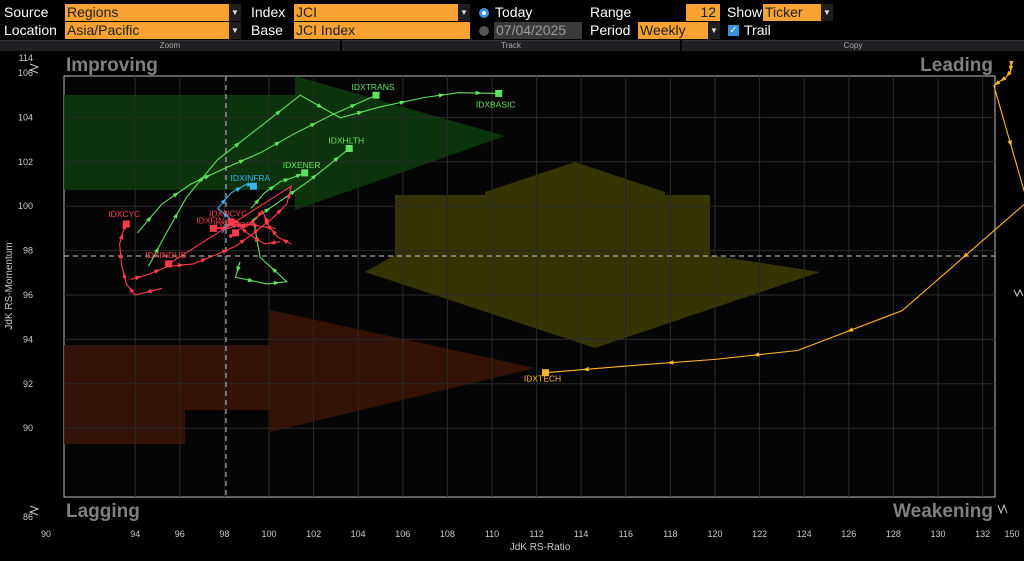 The height and width of the screenshot is (561, 1024). What do you see at coordinates (610, 30) in the screenshot?
I see `period-label: Period` at bounding box center [610, 30].